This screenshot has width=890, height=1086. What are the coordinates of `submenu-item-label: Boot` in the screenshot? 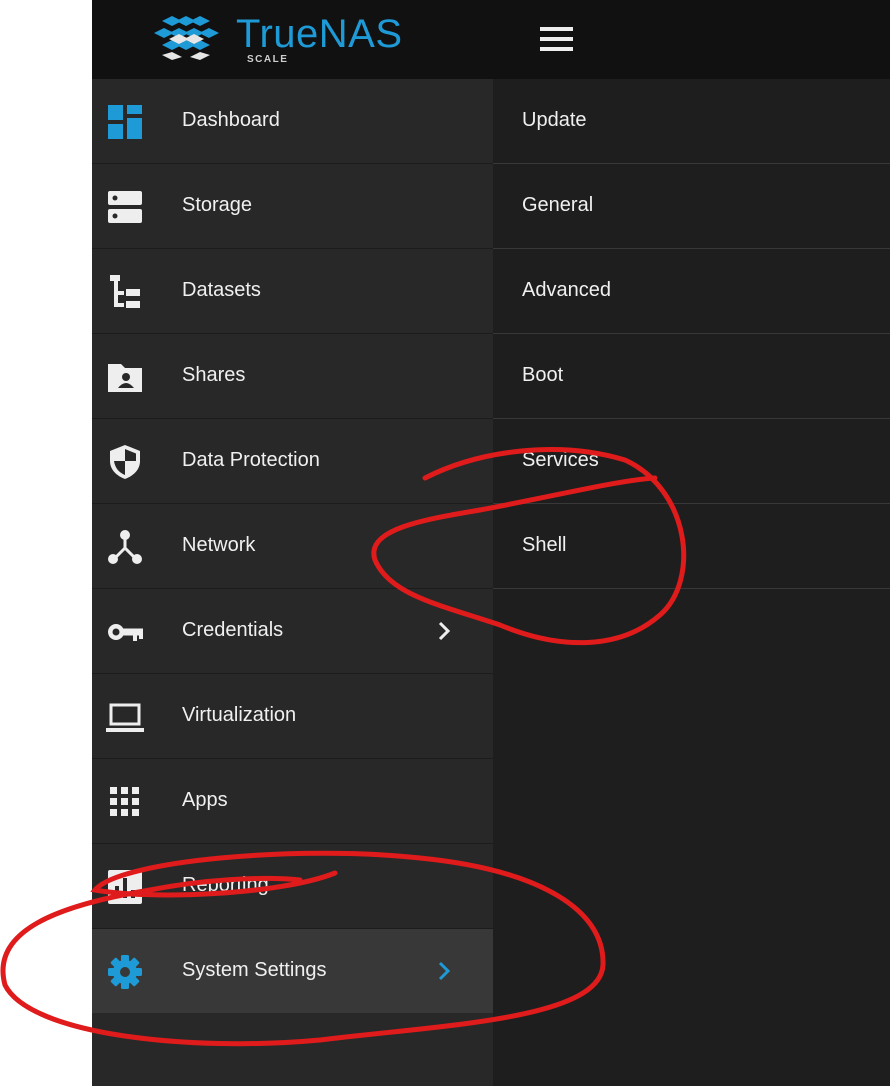 It's located at (543, 375).